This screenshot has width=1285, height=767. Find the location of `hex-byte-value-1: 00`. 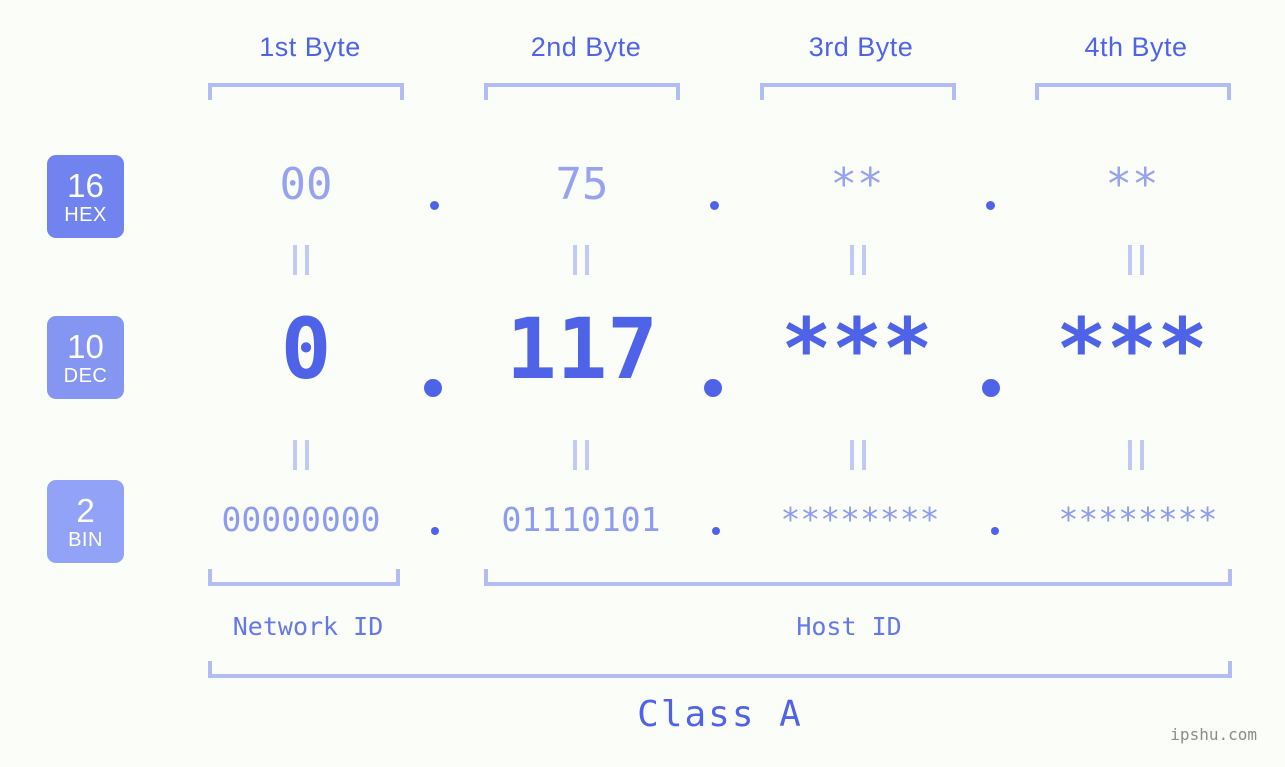

hex-byte-value-1: 00 is located at coordinates (306, 184).